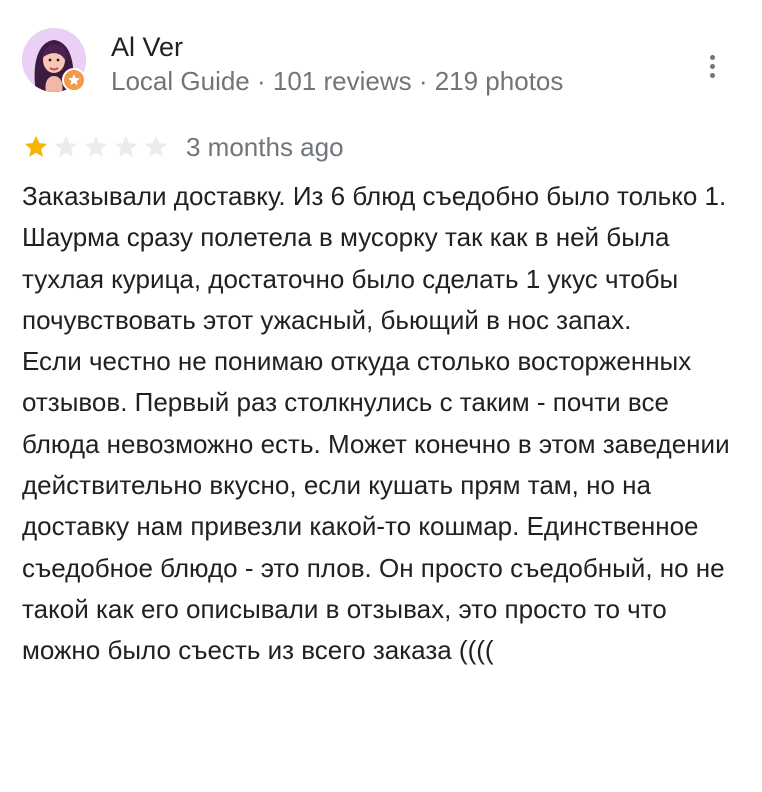 Image resolution: width=762 pixels, height=792 pixels. Describe the element at coordinates (265, 147) in the screenshot. I see `review-date: 3 months ago` at that location.